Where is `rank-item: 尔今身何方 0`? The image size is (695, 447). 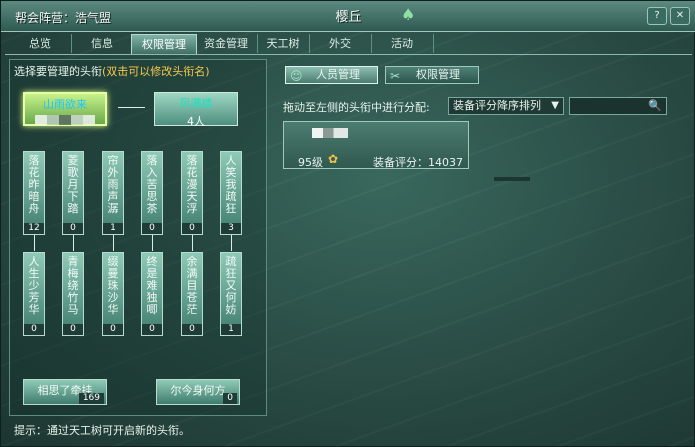 rank-item: 尔今身何方 0 is located at coordinates (198, 392).